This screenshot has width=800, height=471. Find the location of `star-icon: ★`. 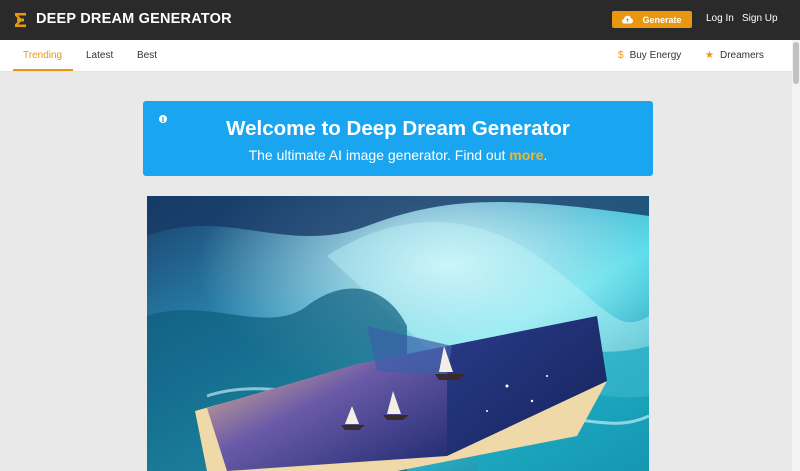

star-icon: ★ is located at coordinates (709, 55).